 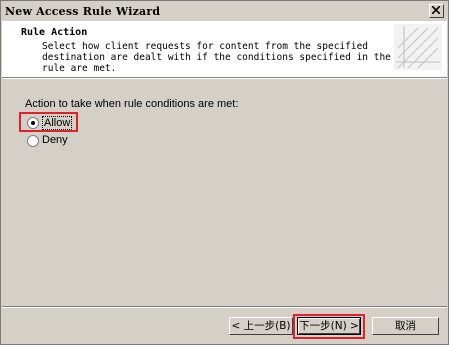 What do you see at coordinates (83, 11) in the screenshot?
I see `window-title: New Access Rule Wizard` at bounding box center [83, 11].